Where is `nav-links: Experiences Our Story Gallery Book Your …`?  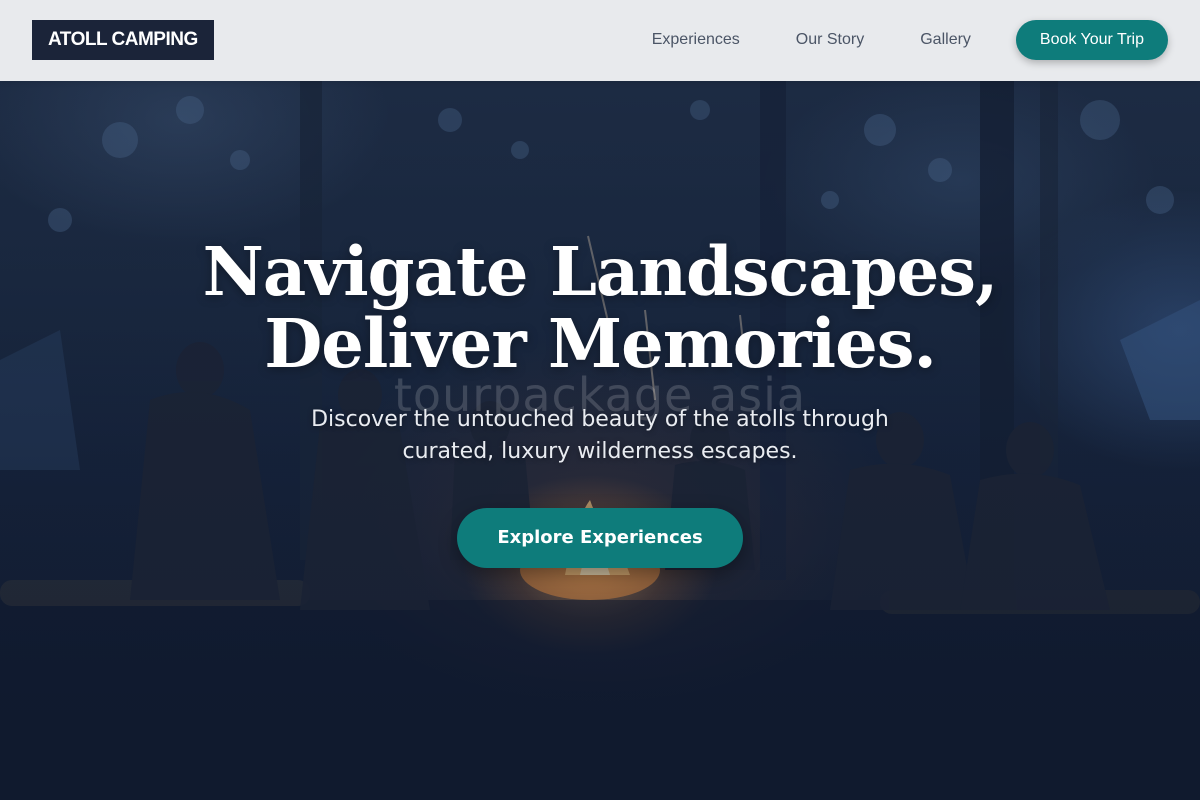
nav-links: Experiences Our Story Gallery Book Your … is located at coordinates (910, 40).